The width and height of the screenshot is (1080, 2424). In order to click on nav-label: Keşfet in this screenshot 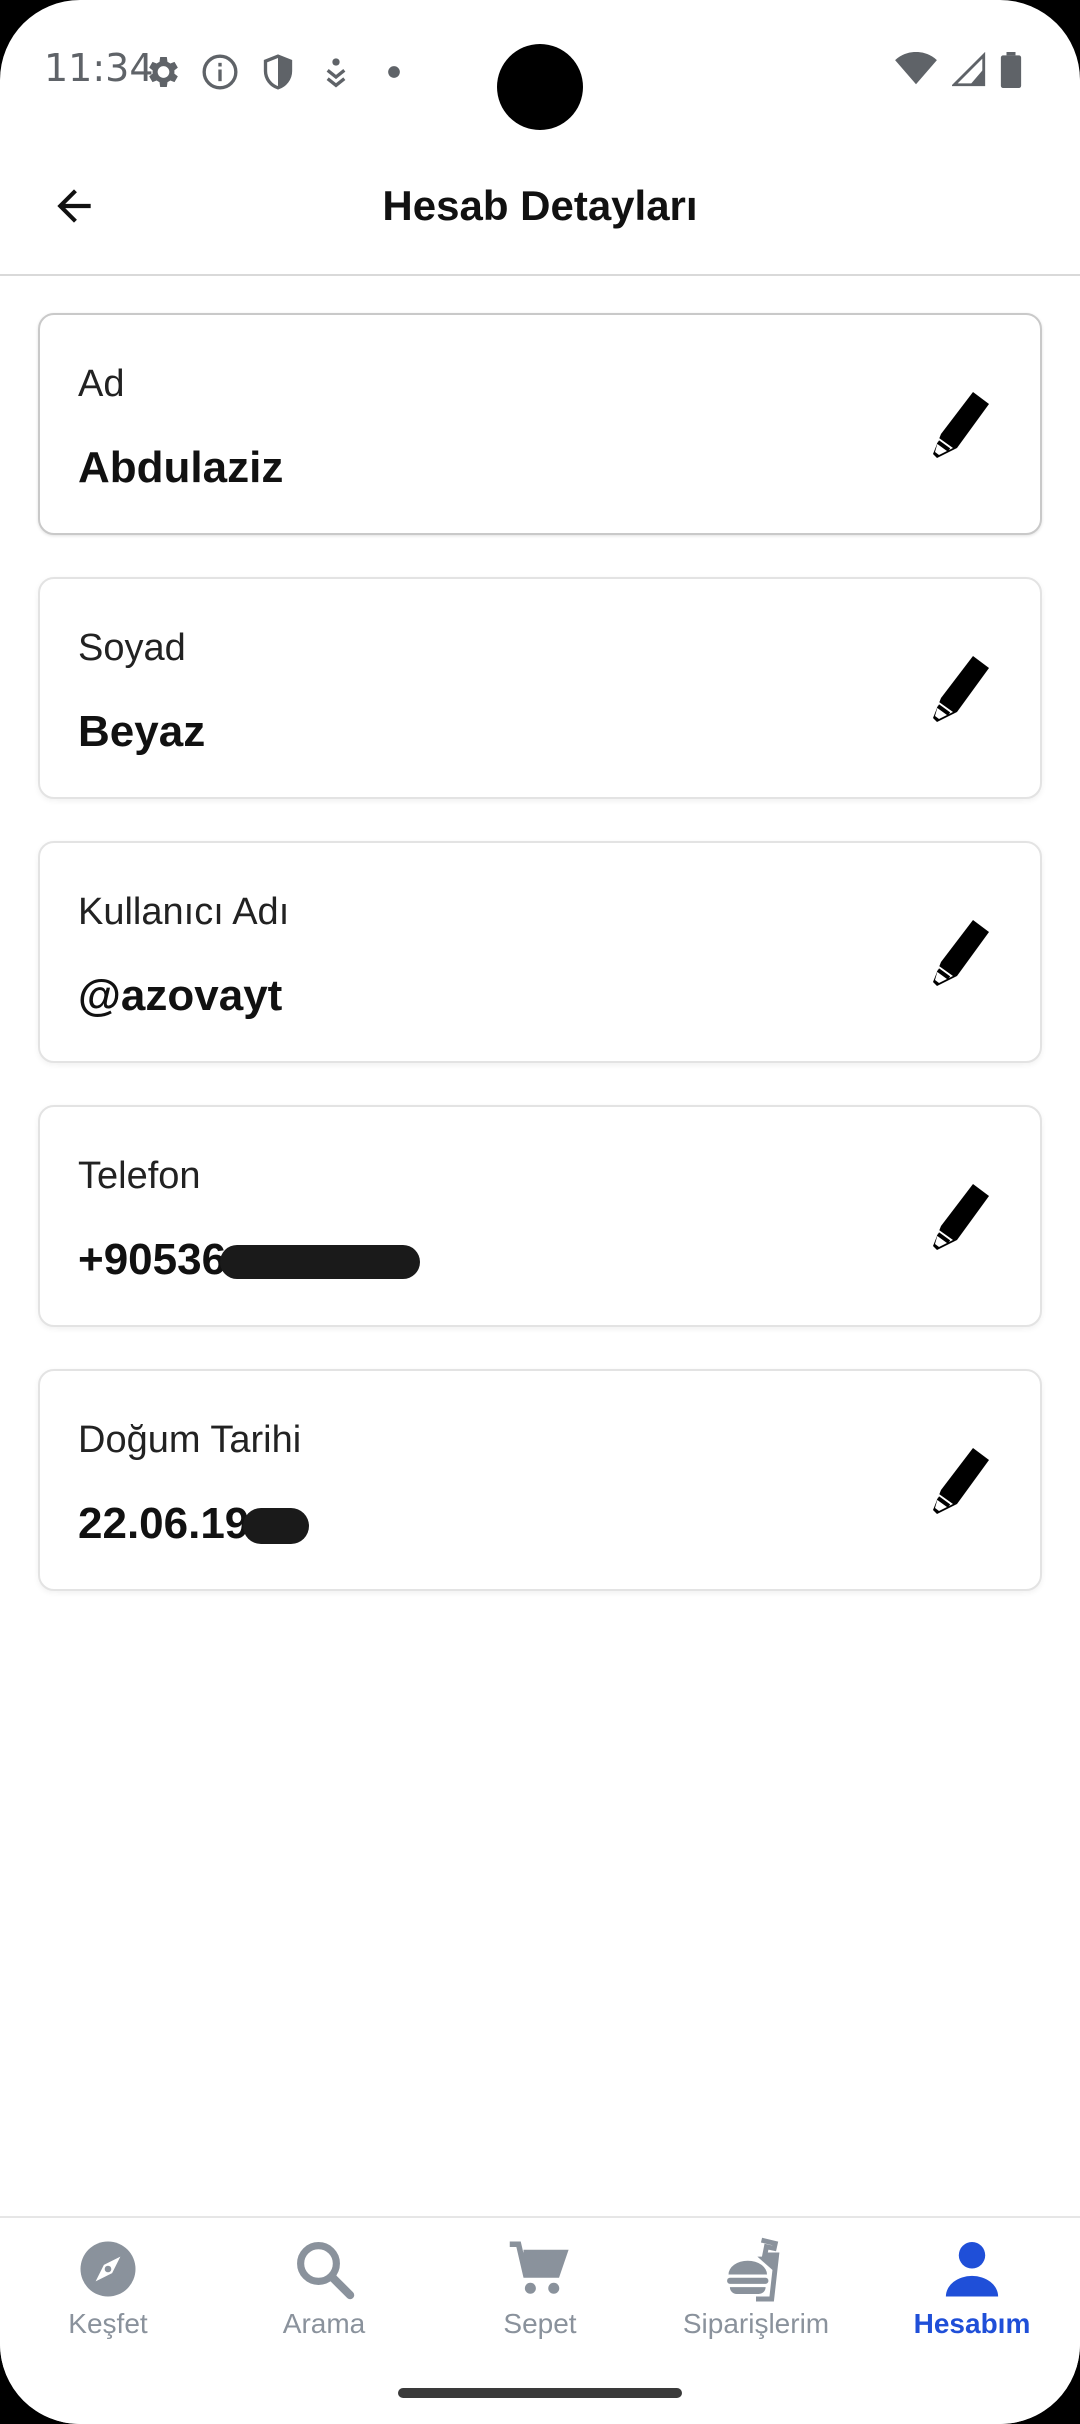, I will do `click(108, 2323)`.